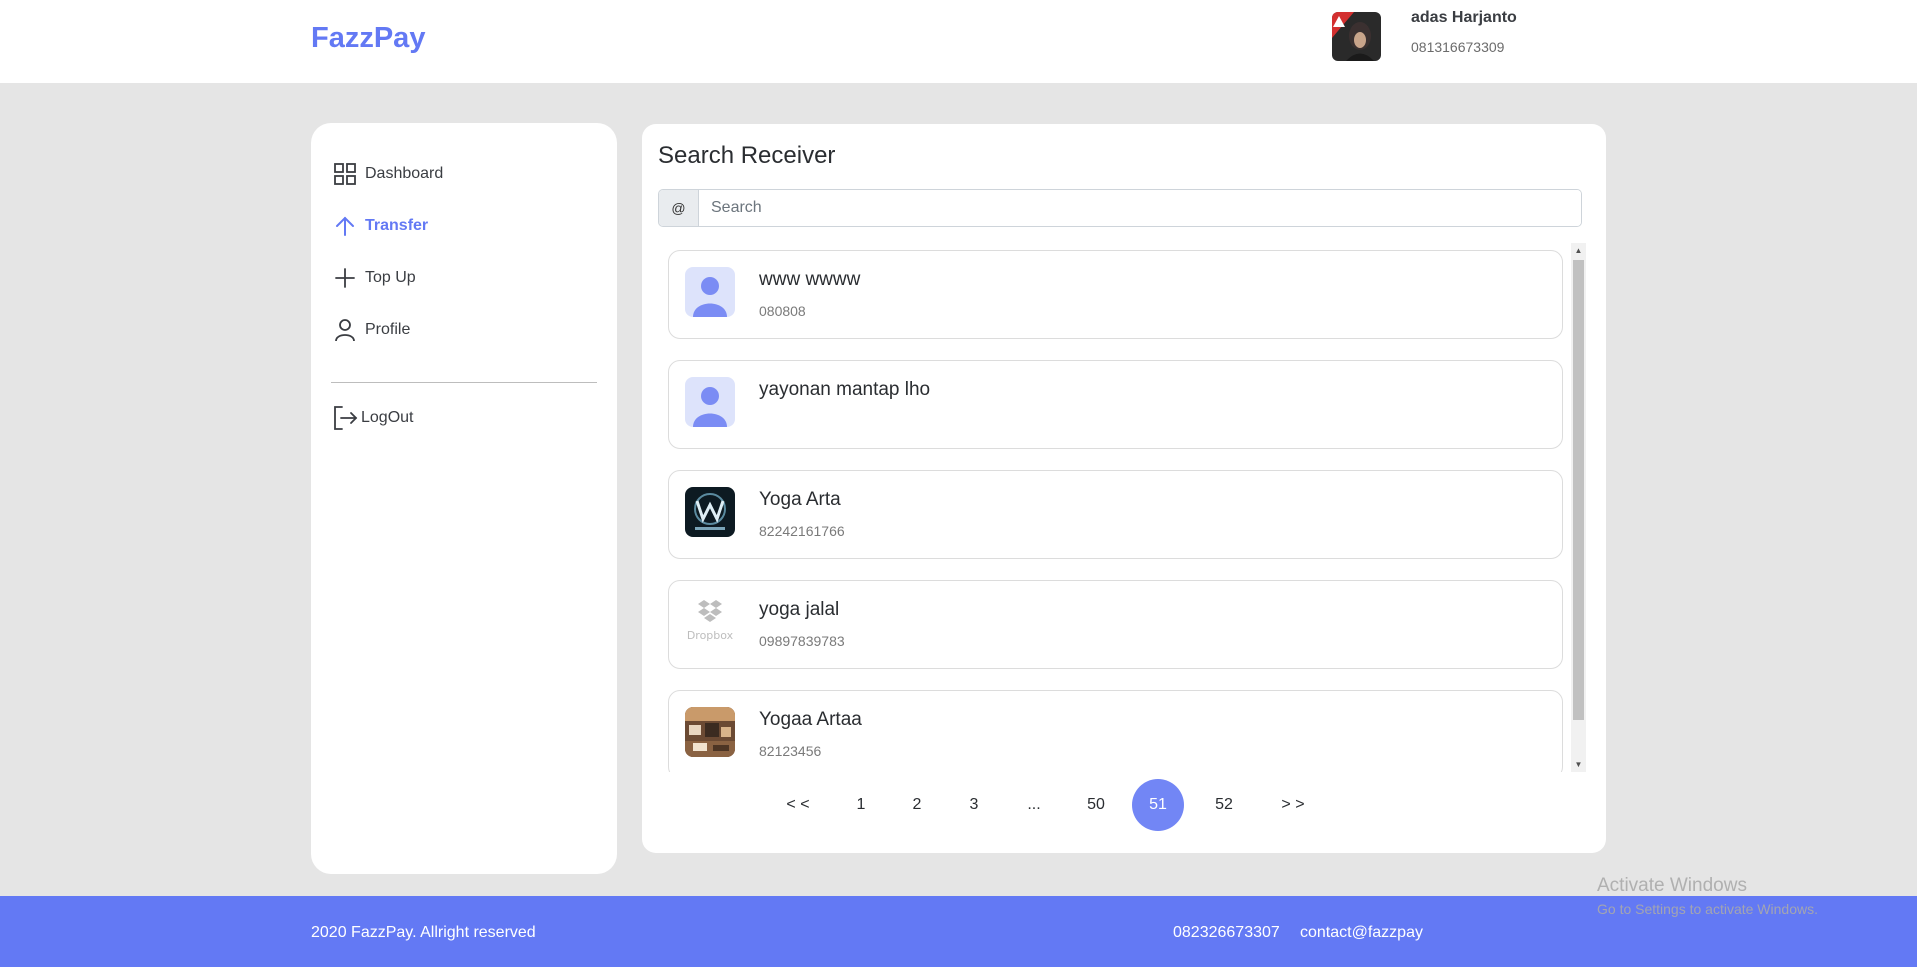  Describe the element at coordinates (1458, 47) in the screenshot. I see `user-phone: 081316673309` at that location.